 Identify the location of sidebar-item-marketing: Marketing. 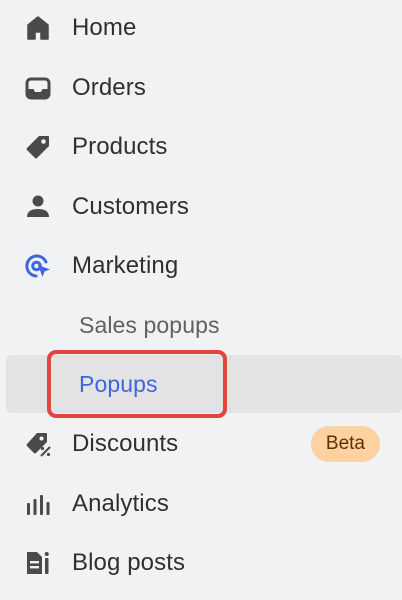
(201, 266).